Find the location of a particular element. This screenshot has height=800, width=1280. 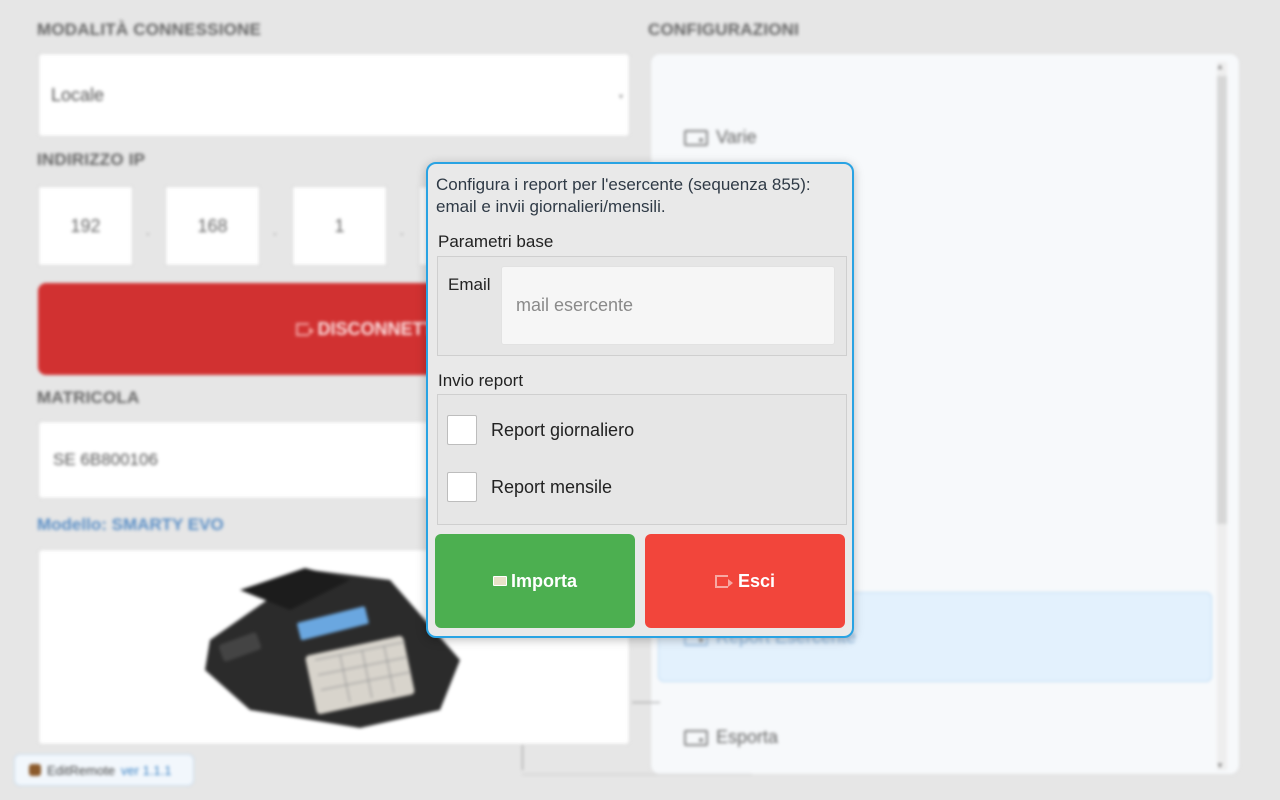

scroll-down-icon: ▼ is located at coordinates (1220, 765).